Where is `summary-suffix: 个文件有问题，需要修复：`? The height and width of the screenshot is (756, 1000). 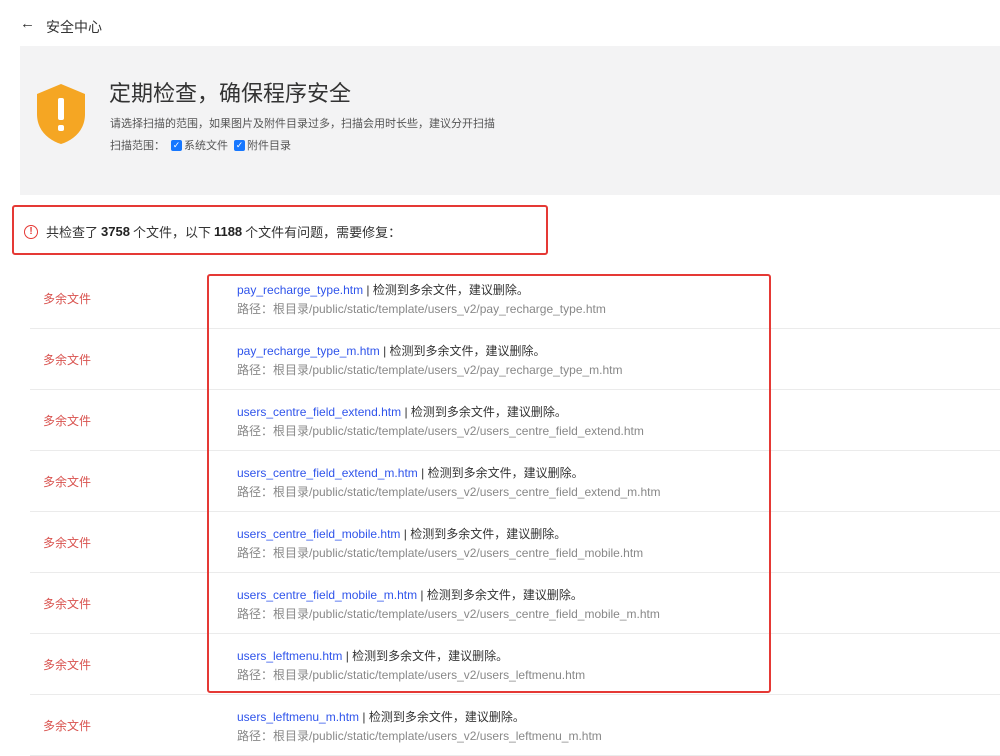
summary-suffix: 个文件有问题，需要修复： is located at coordinates (323, 232).